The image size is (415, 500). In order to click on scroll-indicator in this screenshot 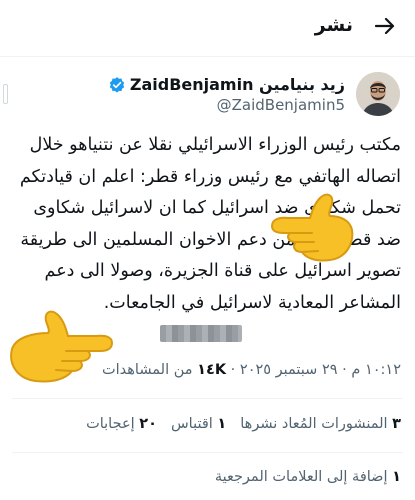, I will do `click(5, 94)`.